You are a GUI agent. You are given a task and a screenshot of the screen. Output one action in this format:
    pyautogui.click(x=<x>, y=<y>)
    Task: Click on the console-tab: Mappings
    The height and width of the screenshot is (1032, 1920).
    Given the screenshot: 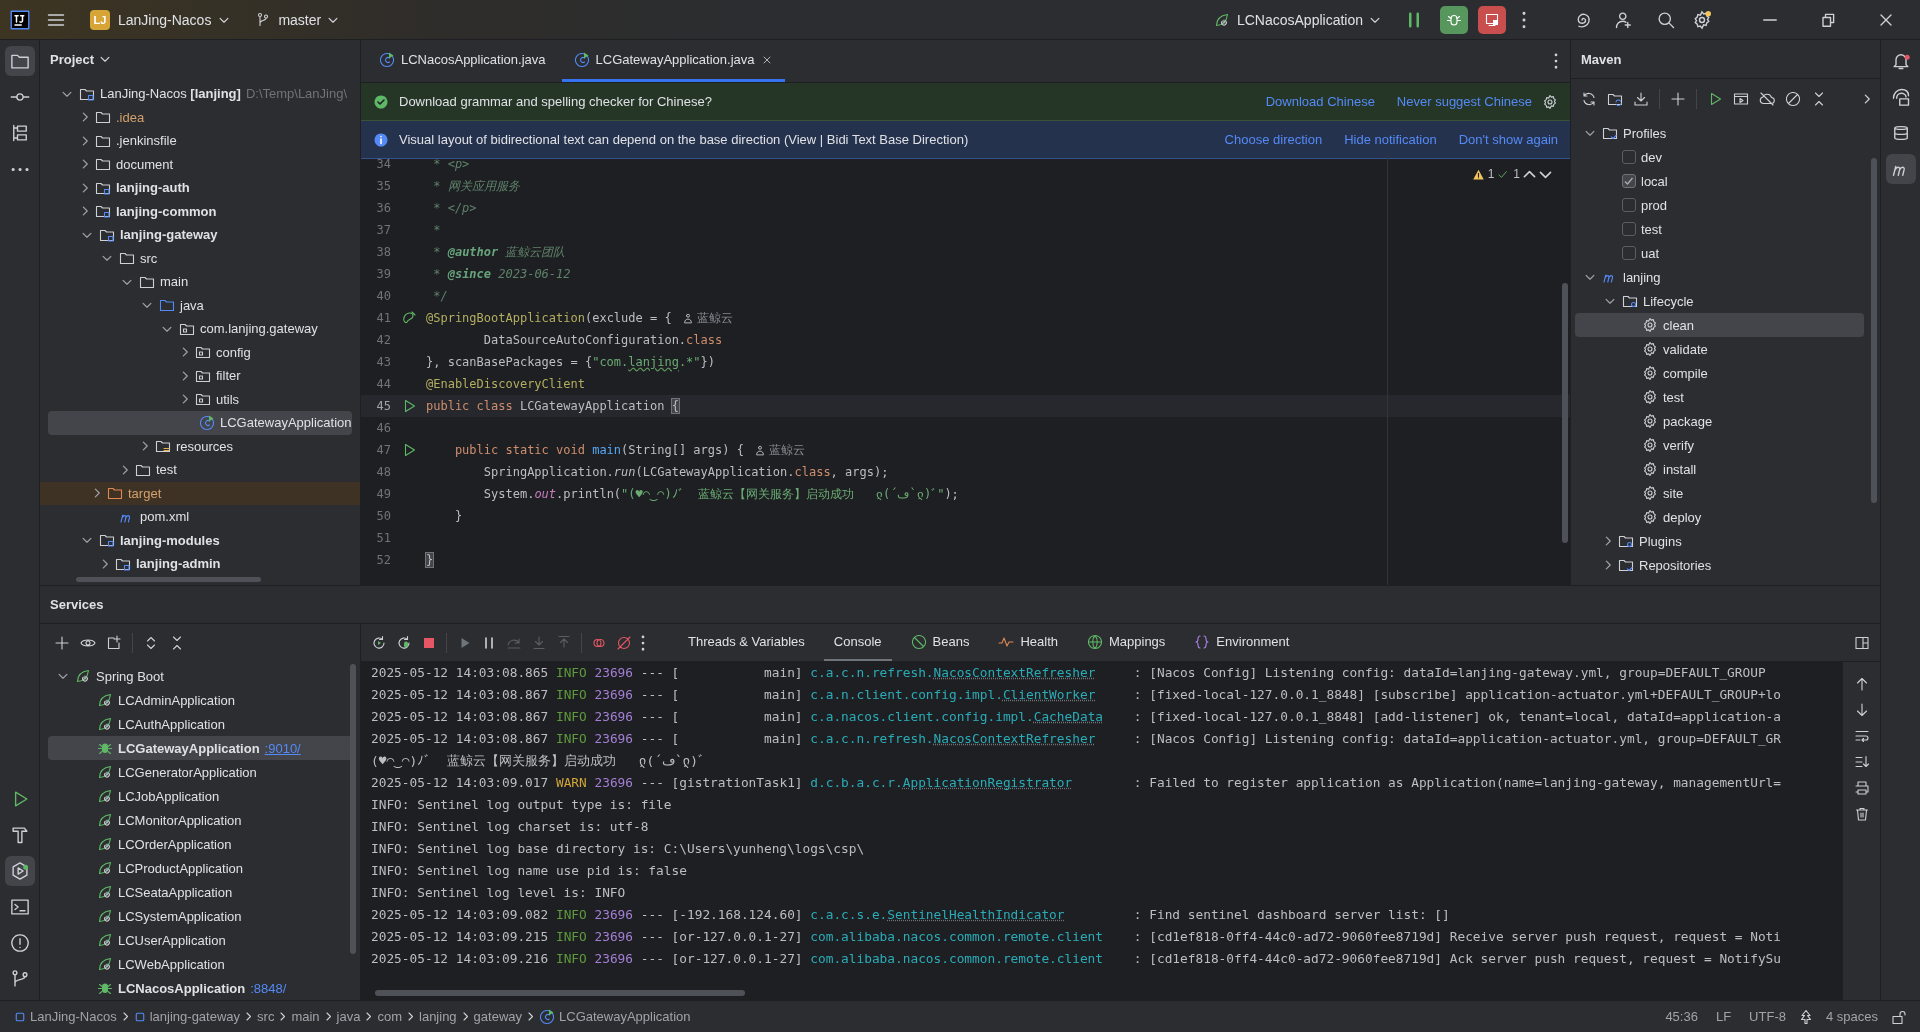 What is the action you would take?
    pyautogui.click(x=1126, y=642)
    